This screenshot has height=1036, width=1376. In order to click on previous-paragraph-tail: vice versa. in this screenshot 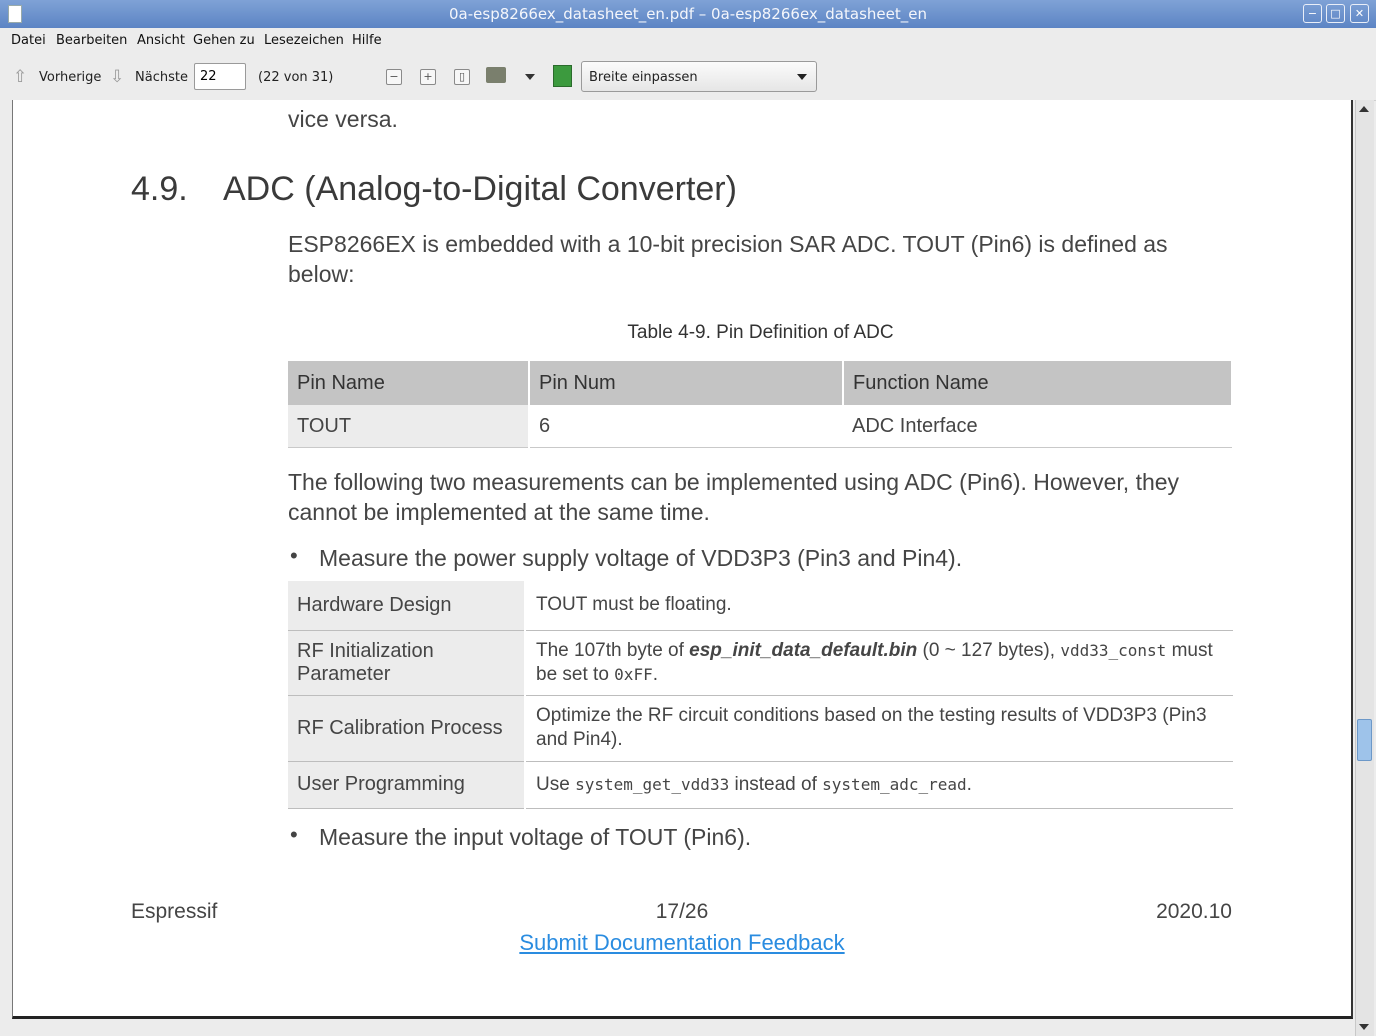, I will do `click(343, 119)`.